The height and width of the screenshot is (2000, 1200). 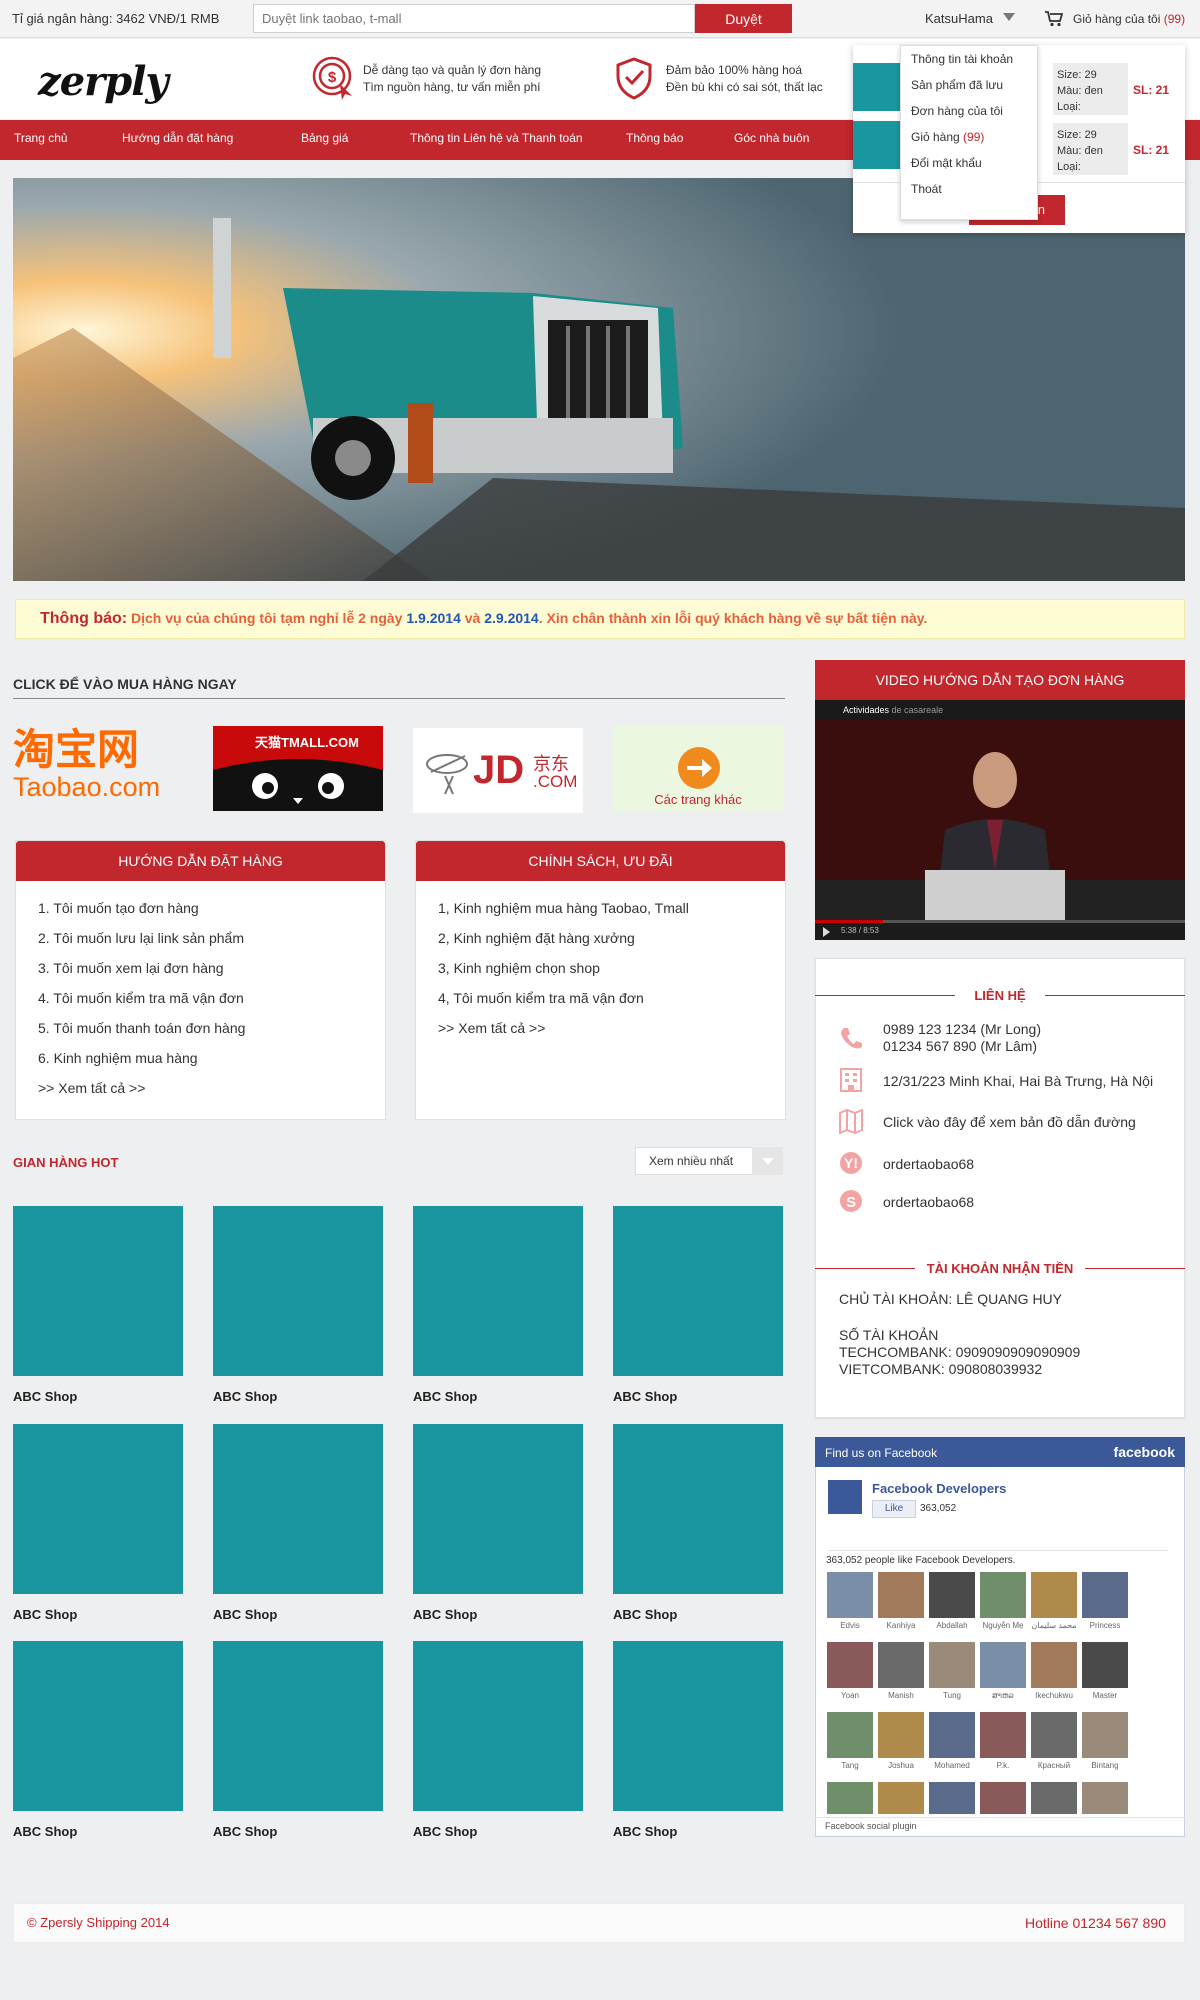 What do you see at coordinates (1009, 1122) in the screenshot?
I see `contact-map-link: Click vào đây để xem bản đồ dẫn đường` at bounding box center [1009, 1122].